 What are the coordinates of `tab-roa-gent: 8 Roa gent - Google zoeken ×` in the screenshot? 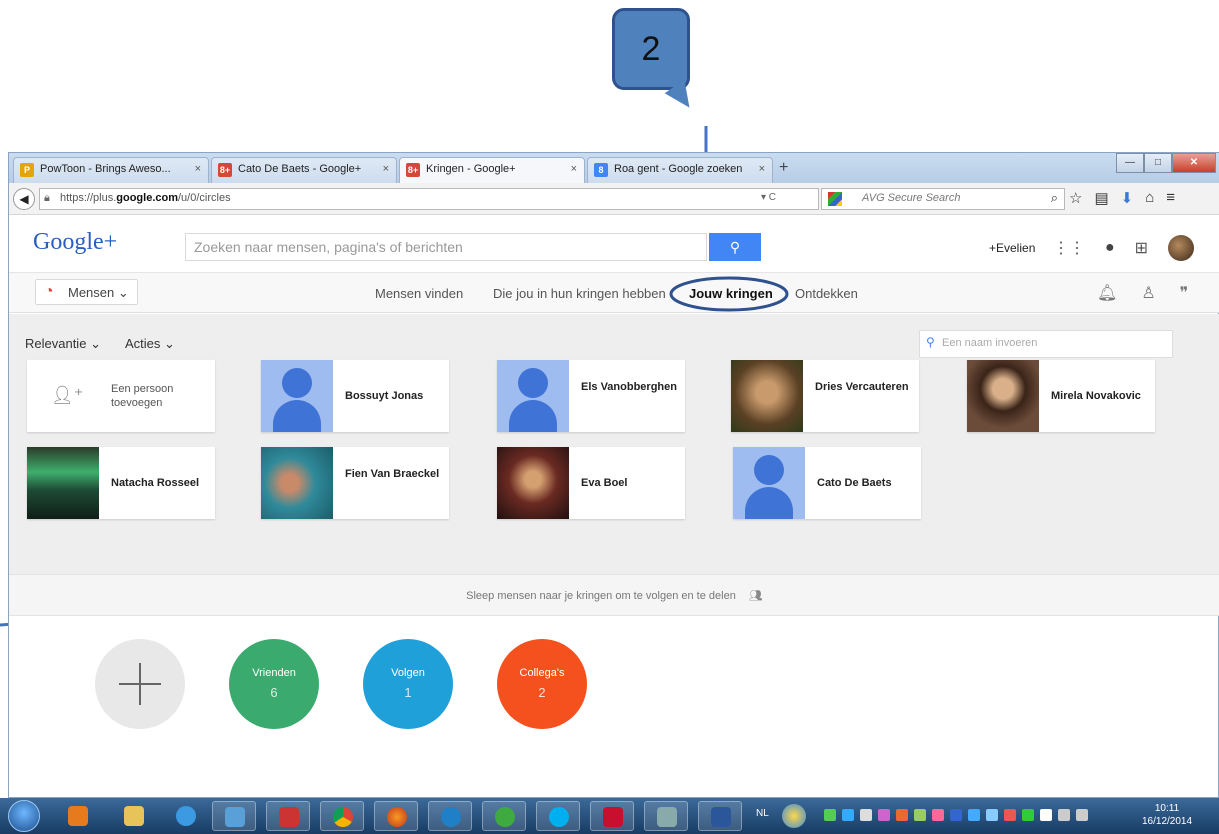 It's located at (680, 170).